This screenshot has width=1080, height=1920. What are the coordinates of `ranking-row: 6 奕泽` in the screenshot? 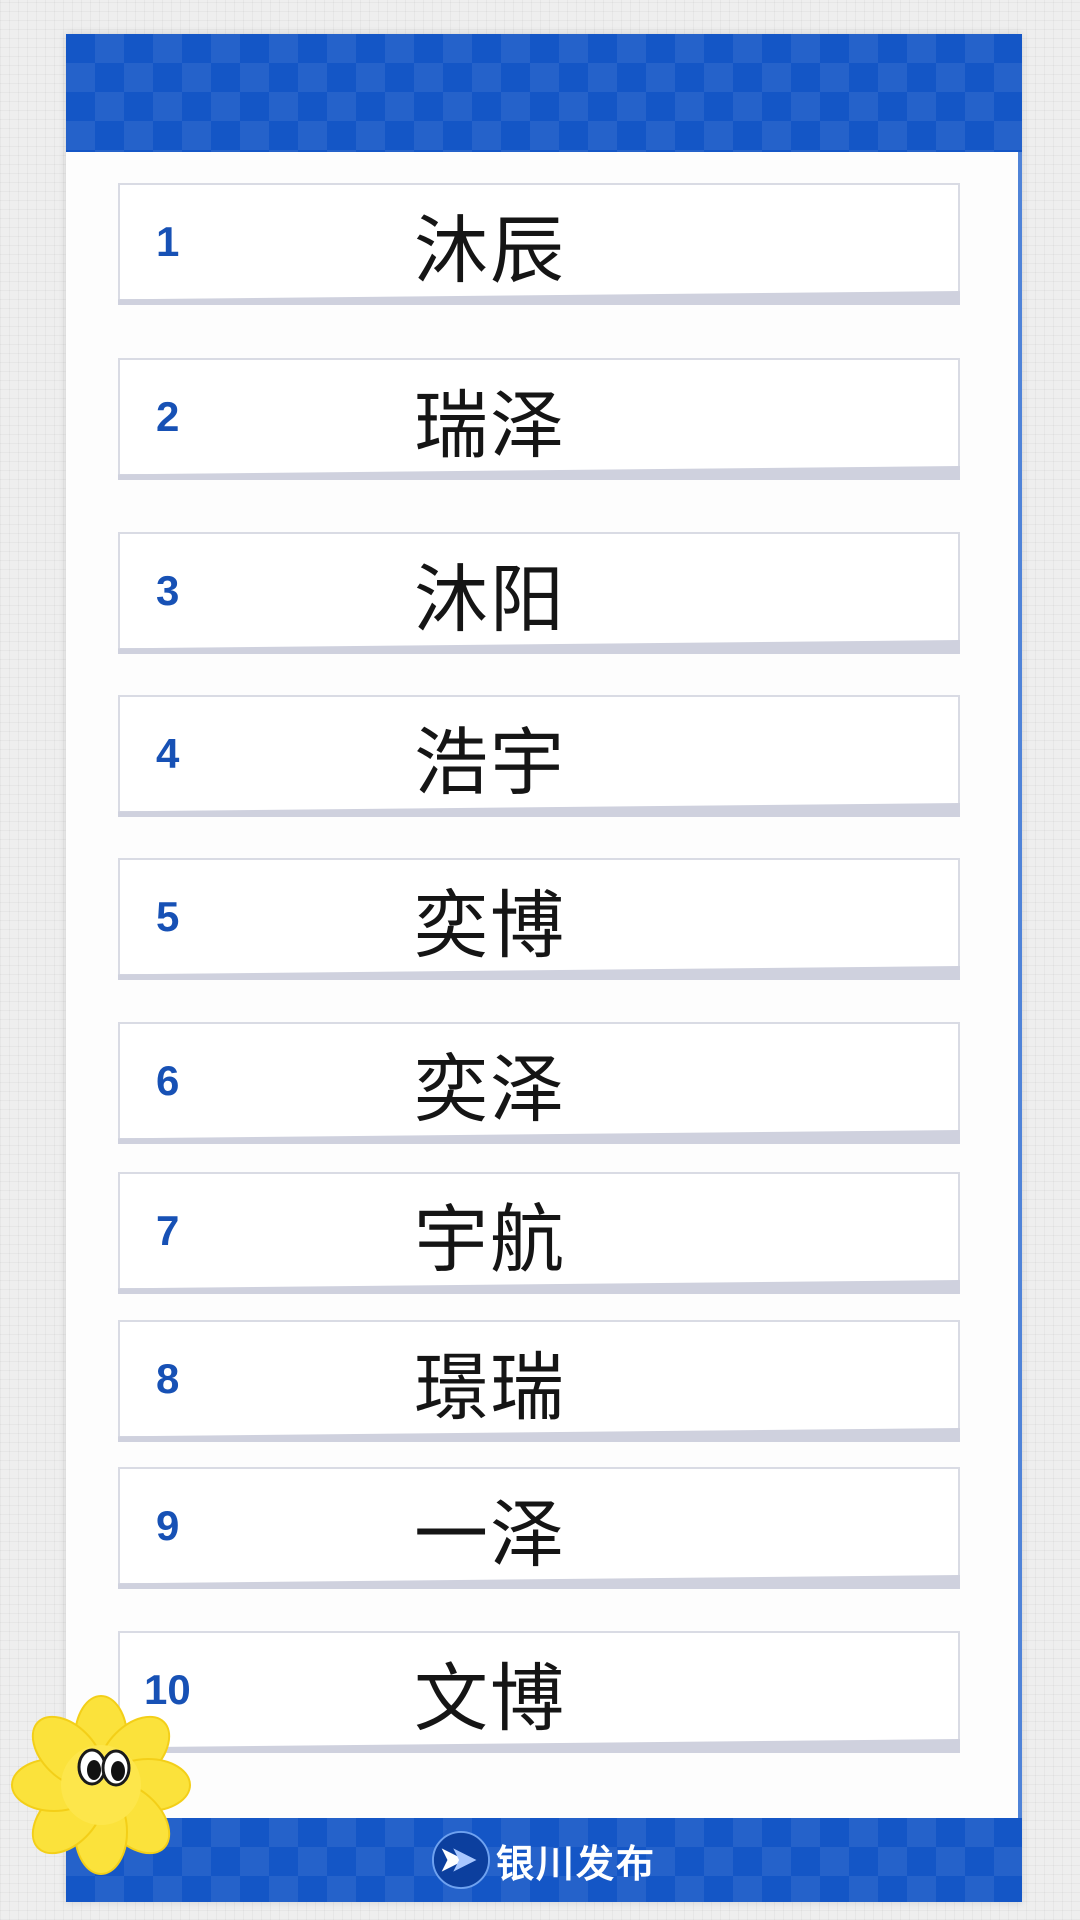 It's located at (539, 1081).